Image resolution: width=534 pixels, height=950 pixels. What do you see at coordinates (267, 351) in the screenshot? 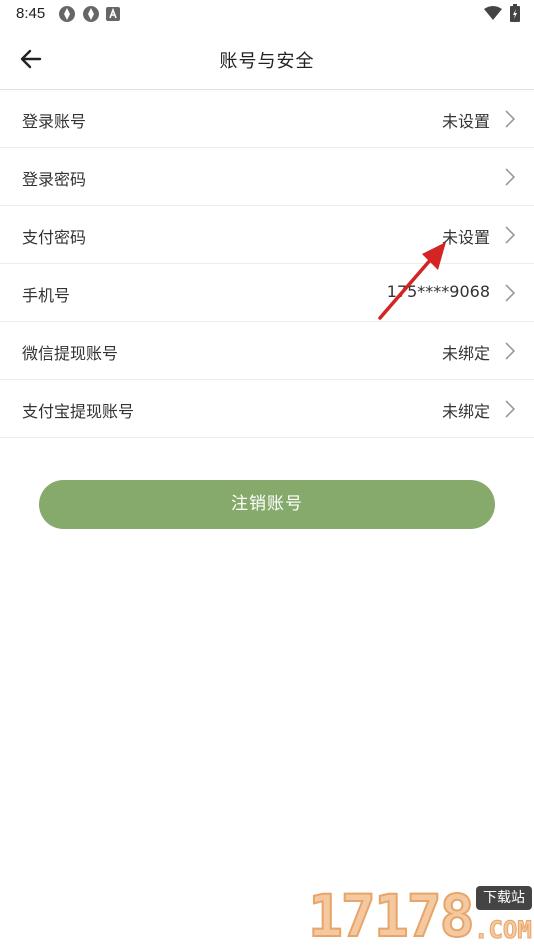
I see `row-wechat-withdraw-account: 微信提现账号 未绑定` at bounding box center [267, 351].